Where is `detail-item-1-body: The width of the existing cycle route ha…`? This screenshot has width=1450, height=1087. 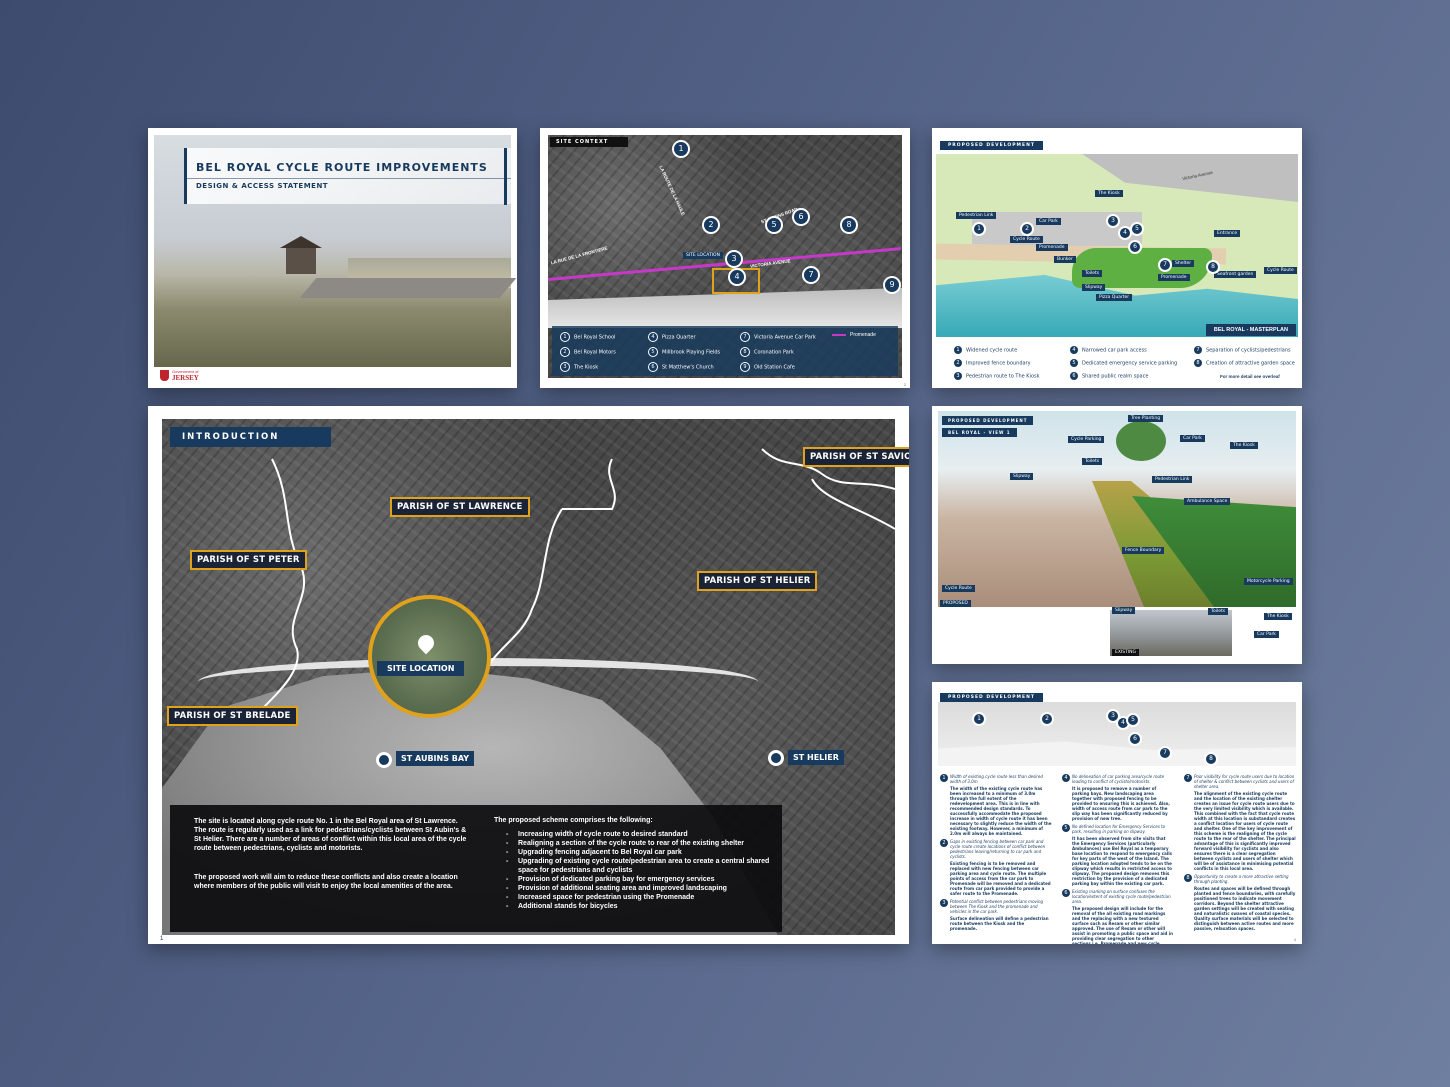 detail-item-1-body: The width of the existing cycle route ha… is located at coordinates (1001, 811).